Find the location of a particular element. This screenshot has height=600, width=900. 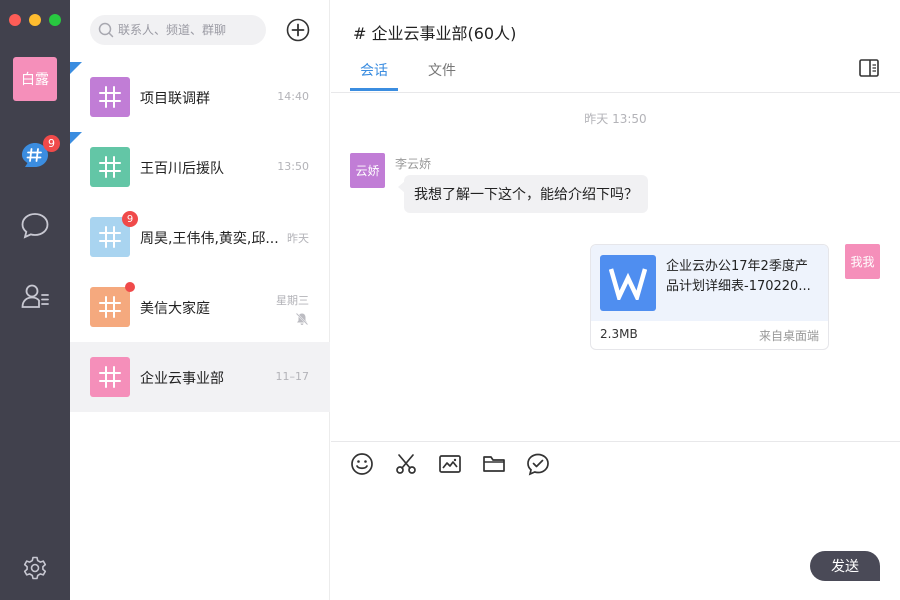

message-input is located at coordinates (616, 533).